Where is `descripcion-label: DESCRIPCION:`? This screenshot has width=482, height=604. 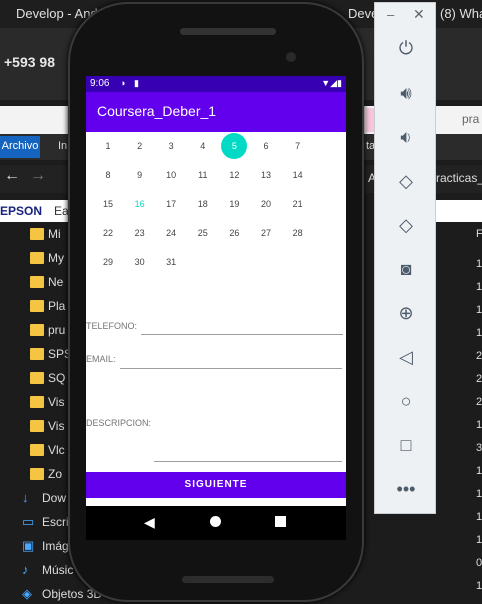
descripcion-label: DESCRIPCION: is located at coordinates (119, 423).